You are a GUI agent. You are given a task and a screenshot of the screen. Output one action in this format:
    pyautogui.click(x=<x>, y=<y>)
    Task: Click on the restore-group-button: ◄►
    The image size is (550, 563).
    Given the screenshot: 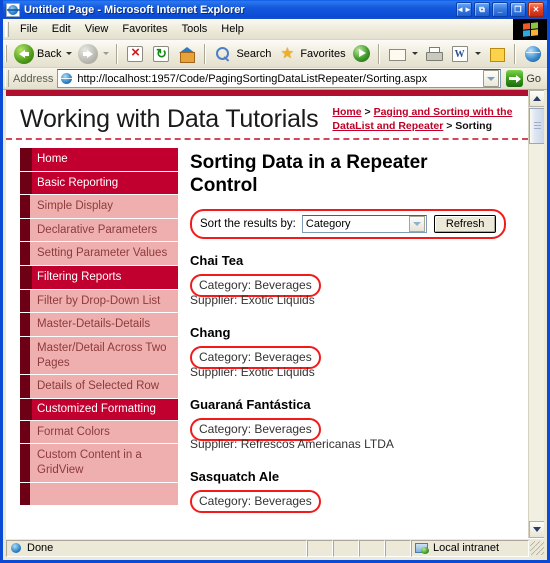 What is the action you would take?
    pyautogui.click(x=464, y=9)
    